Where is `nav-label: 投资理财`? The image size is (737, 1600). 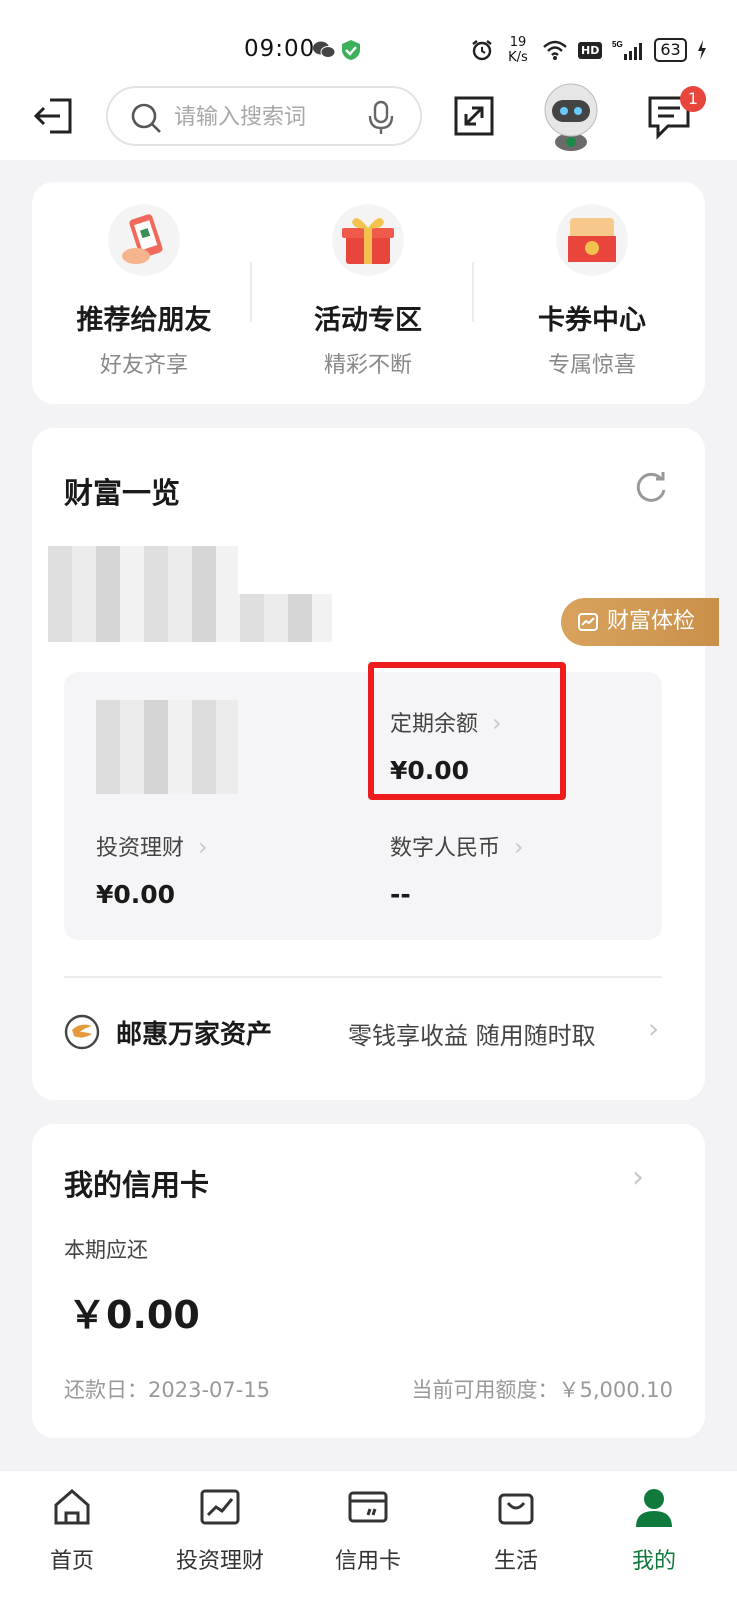 nav-label: 投资理财 is located at coordinates (219, 1561).